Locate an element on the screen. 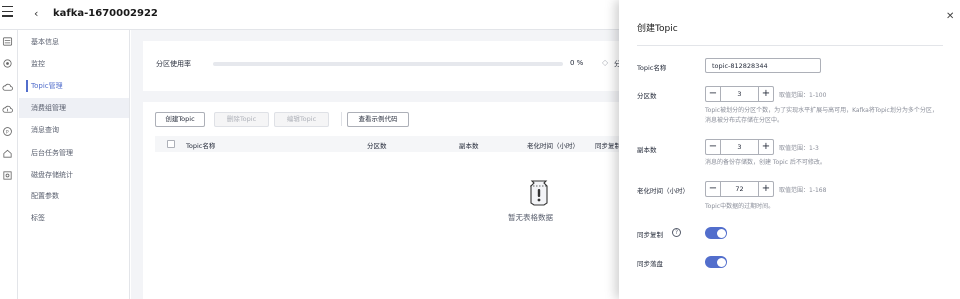 This screenshot has width=960, height=299. aging-time-increment-button: + is located at coordinates (765, 189).